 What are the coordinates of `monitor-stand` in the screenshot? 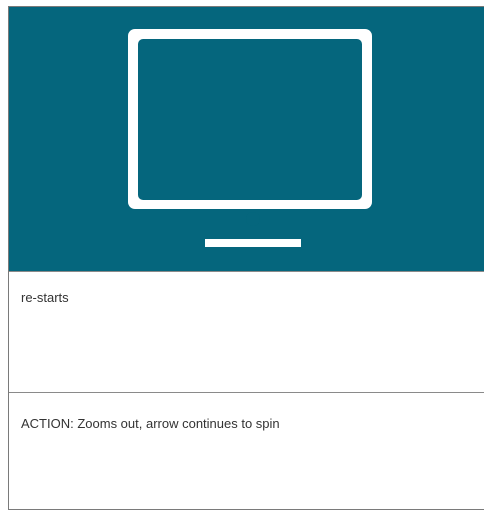 It's located at (253, 243).